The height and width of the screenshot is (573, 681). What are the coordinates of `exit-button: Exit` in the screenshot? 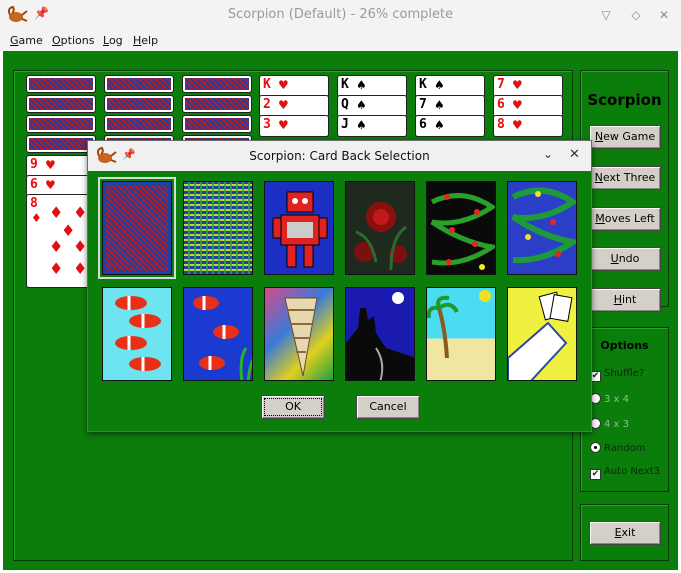 It's located at (625, 533).